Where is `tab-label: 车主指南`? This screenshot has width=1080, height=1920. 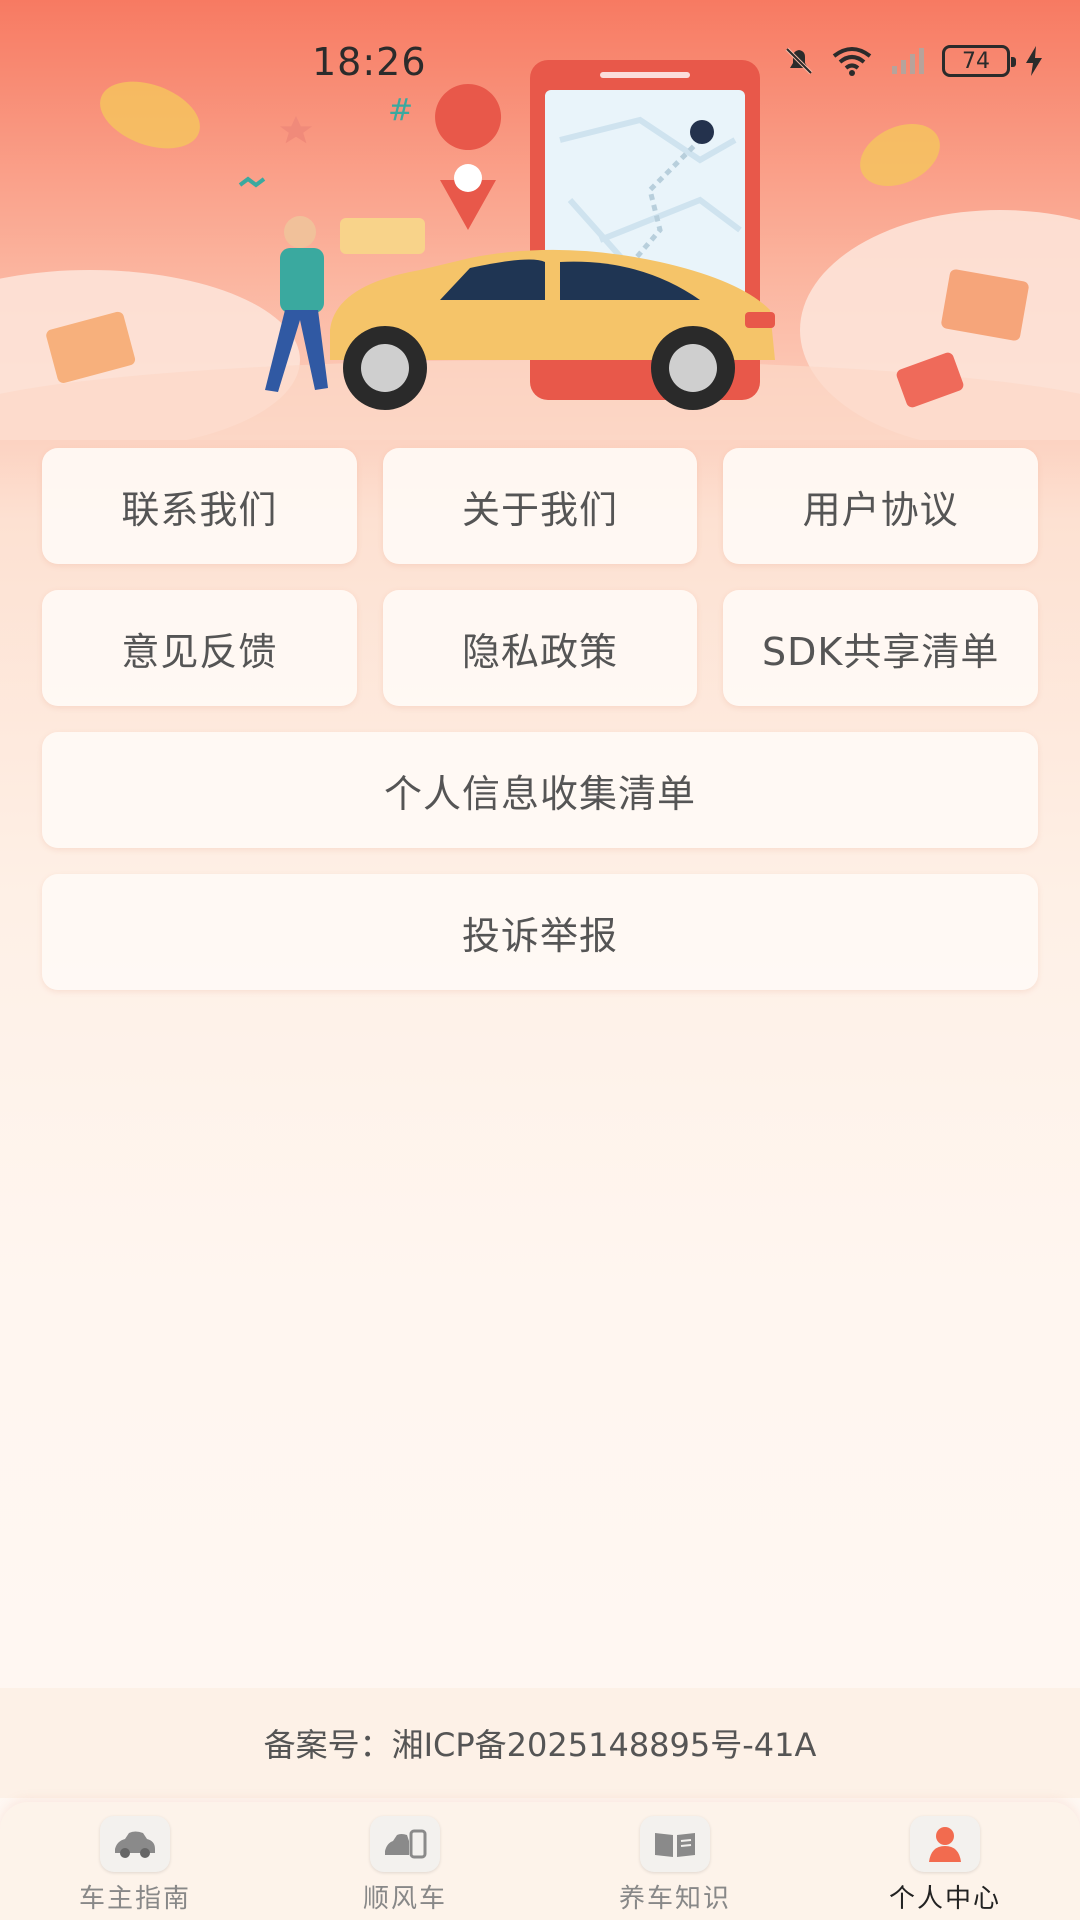 tab-label: 车主指南 is located at coordinates (134, 1899).